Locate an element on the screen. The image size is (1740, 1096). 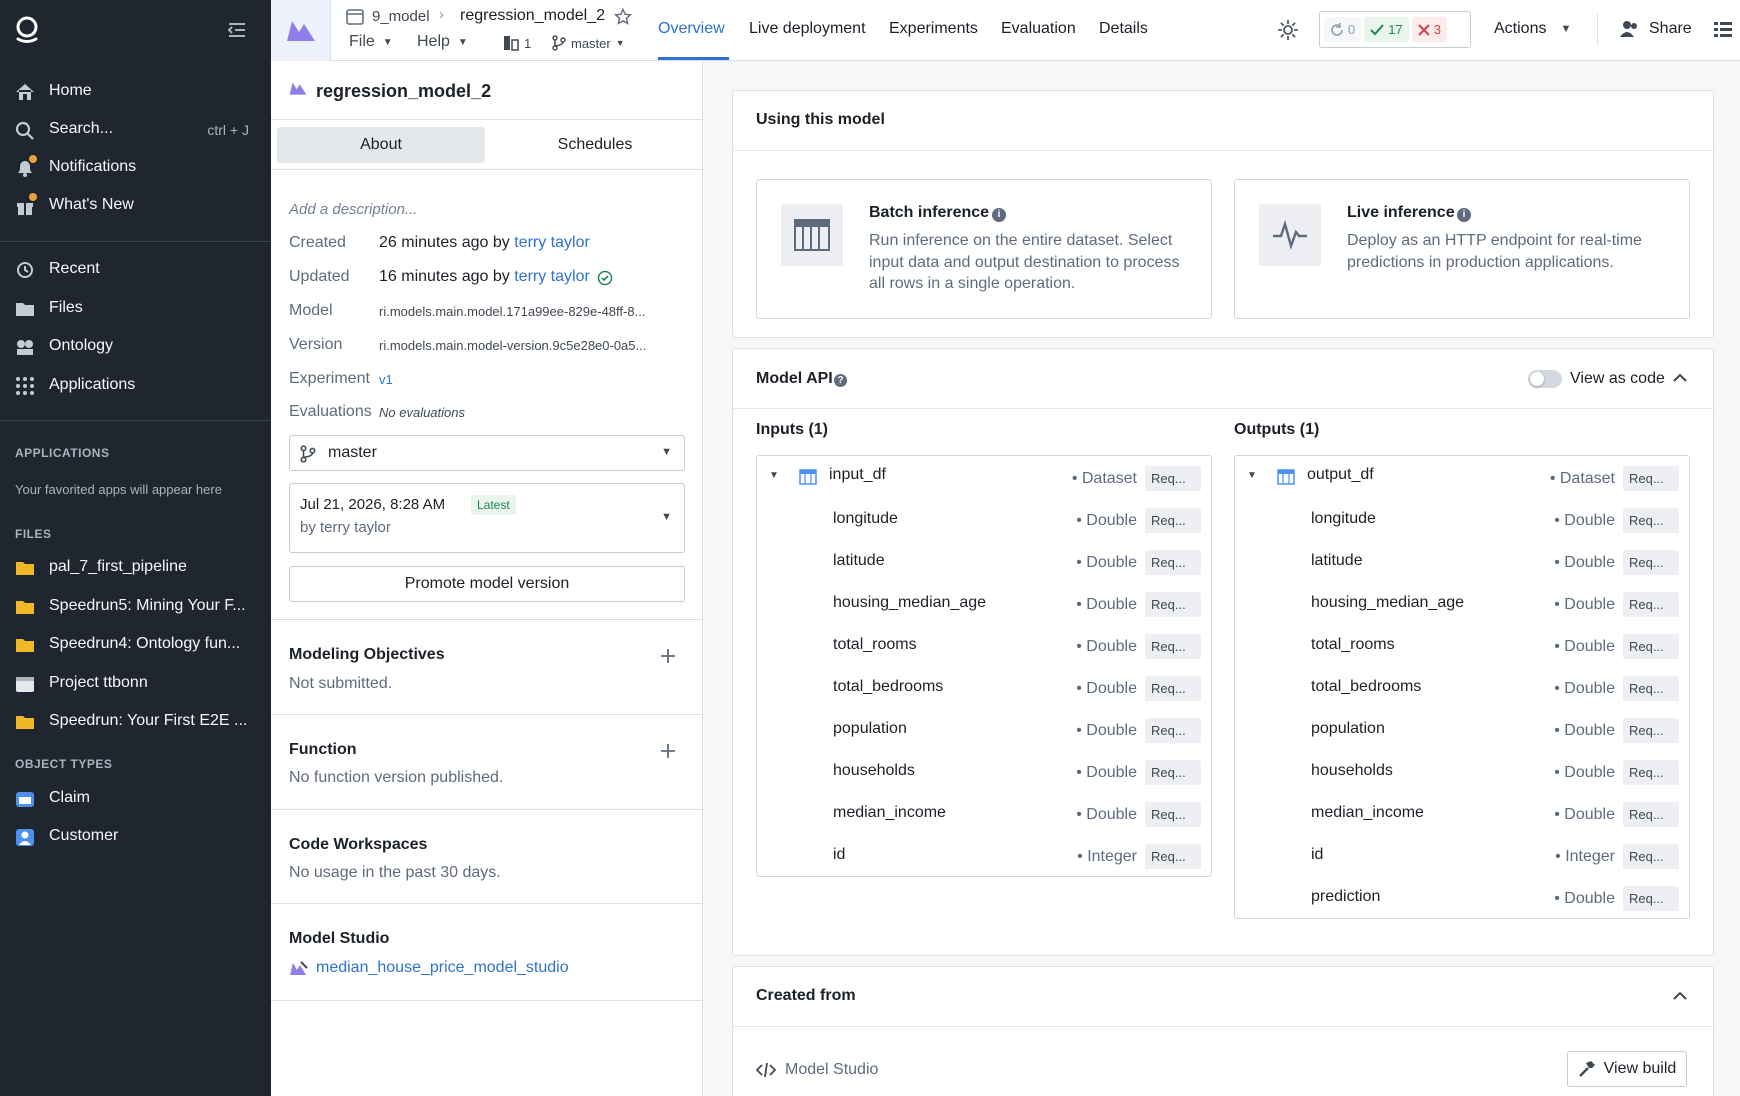
view-build-button: View build is located at coordinates (1627, 1069).